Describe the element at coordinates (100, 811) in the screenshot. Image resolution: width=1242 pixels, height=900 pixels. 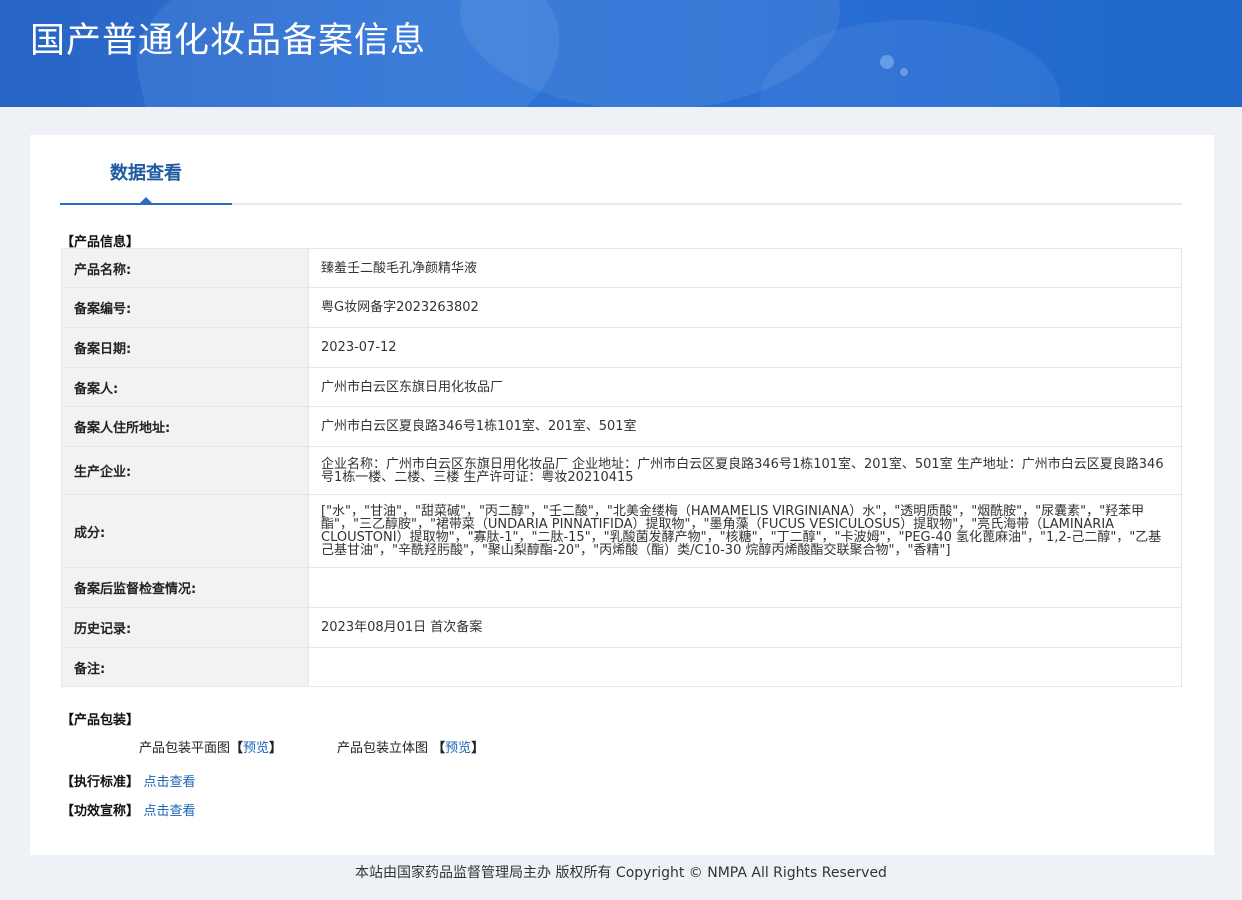
I see `section-efficacy-label: 【功效宣称】` at that location.